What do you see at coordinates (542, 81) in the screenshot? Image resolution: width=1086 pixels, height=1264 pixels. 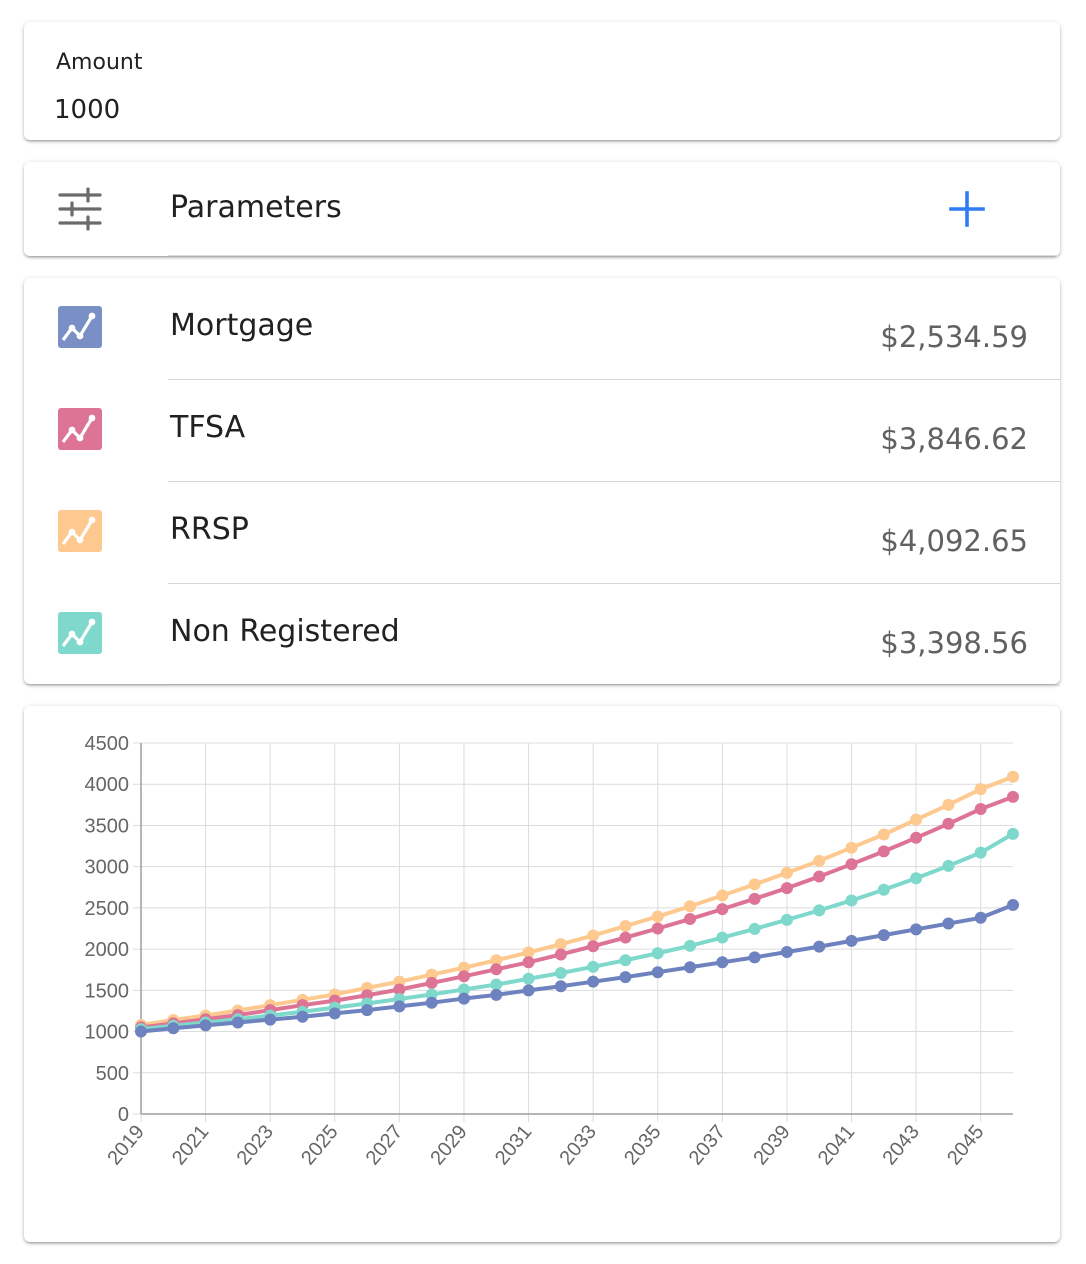 I see `amount-card: Amount` at bounding box center [542, 81].